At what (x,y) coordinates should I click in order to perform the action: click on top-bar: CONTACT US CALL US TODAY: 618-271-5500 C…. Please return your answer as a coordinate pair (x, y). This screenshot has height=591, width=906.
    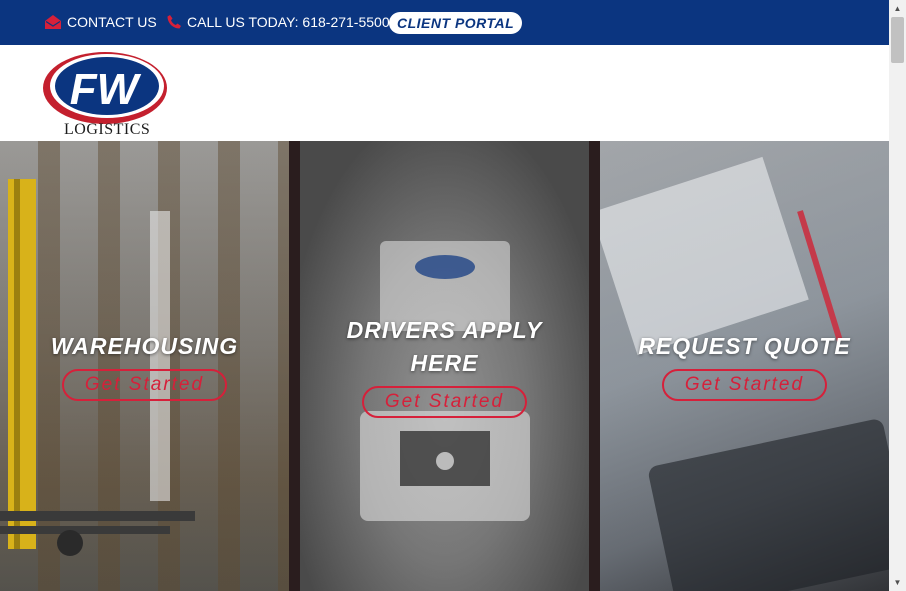
    Looking at the image, I should click on (444, 22).